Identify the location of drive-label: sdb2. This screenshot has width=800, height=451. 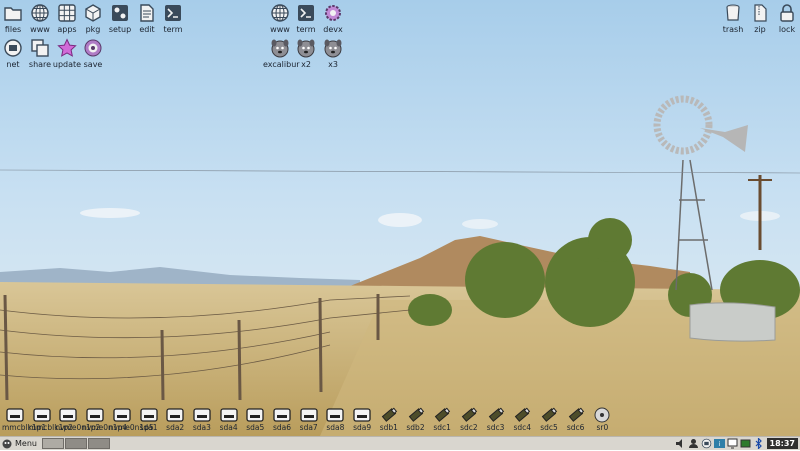
(415, 427).